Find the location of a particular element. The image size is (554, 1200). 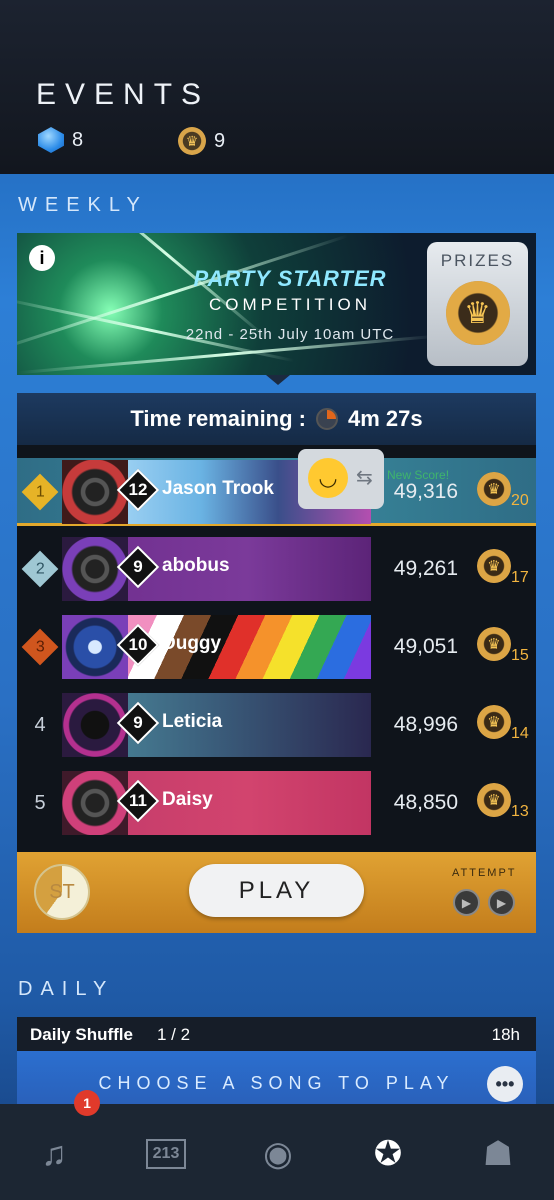

banner-dates: 22nd - 25th July 10am UTC is located at coordinates (290, 334).